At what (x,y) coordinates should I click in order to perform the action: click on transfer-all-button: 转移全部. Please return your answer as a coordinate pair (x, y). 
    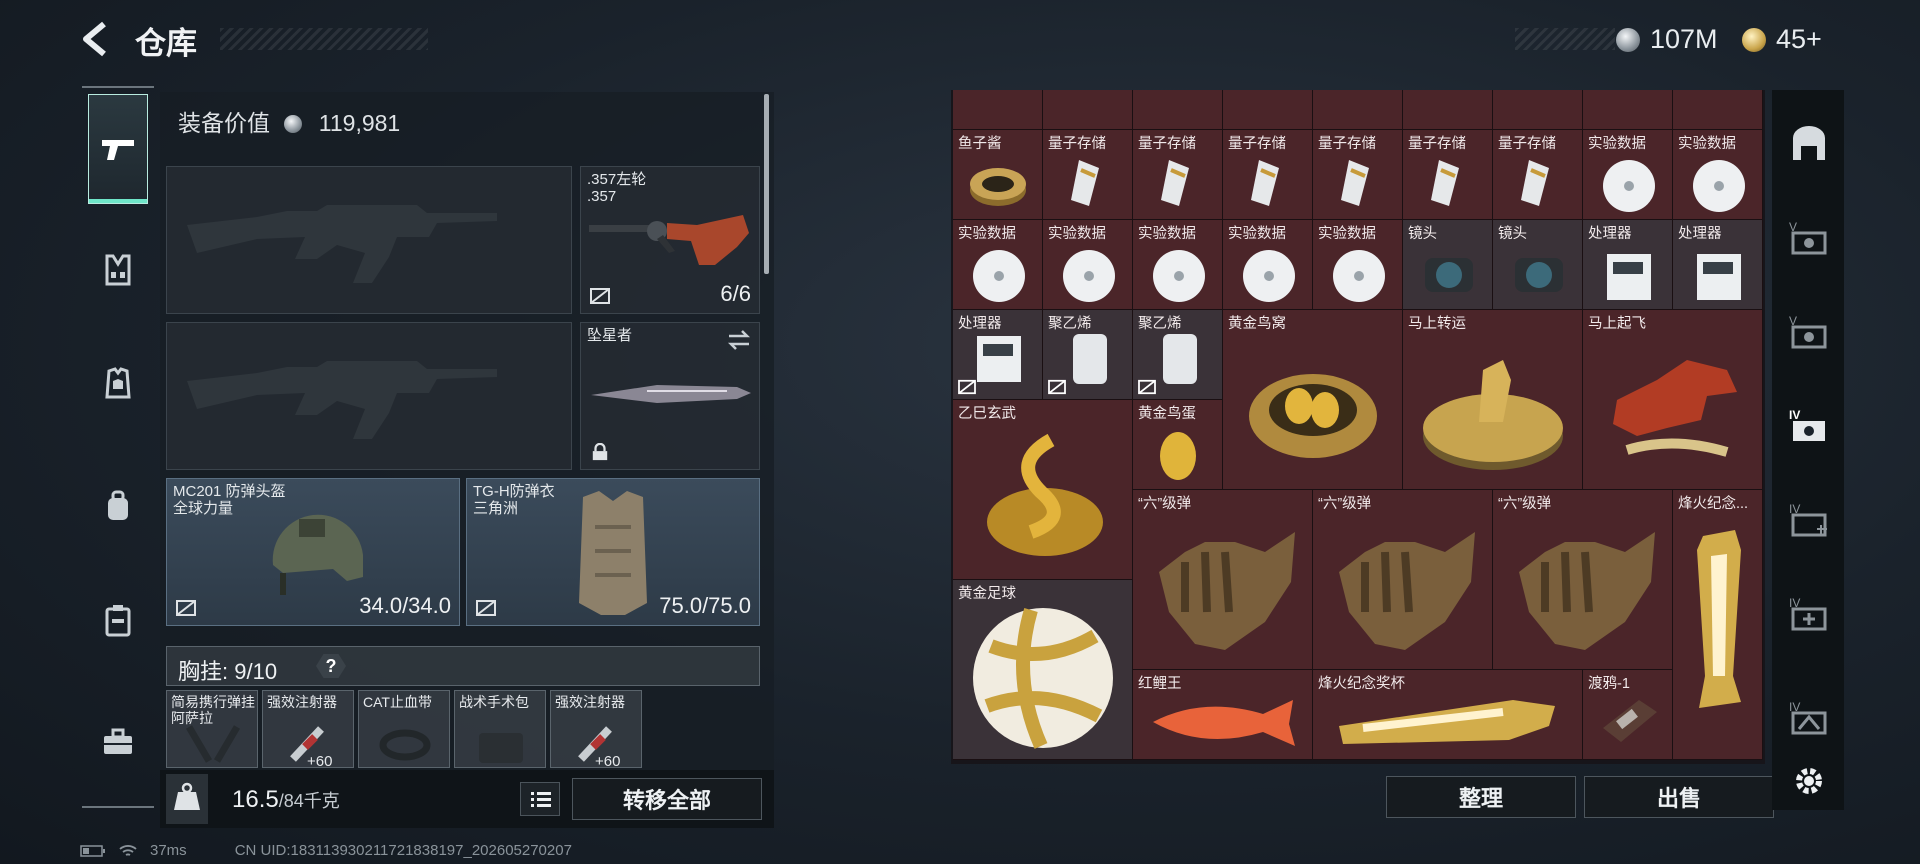
    Looking at the image, I should click on (667, 799).